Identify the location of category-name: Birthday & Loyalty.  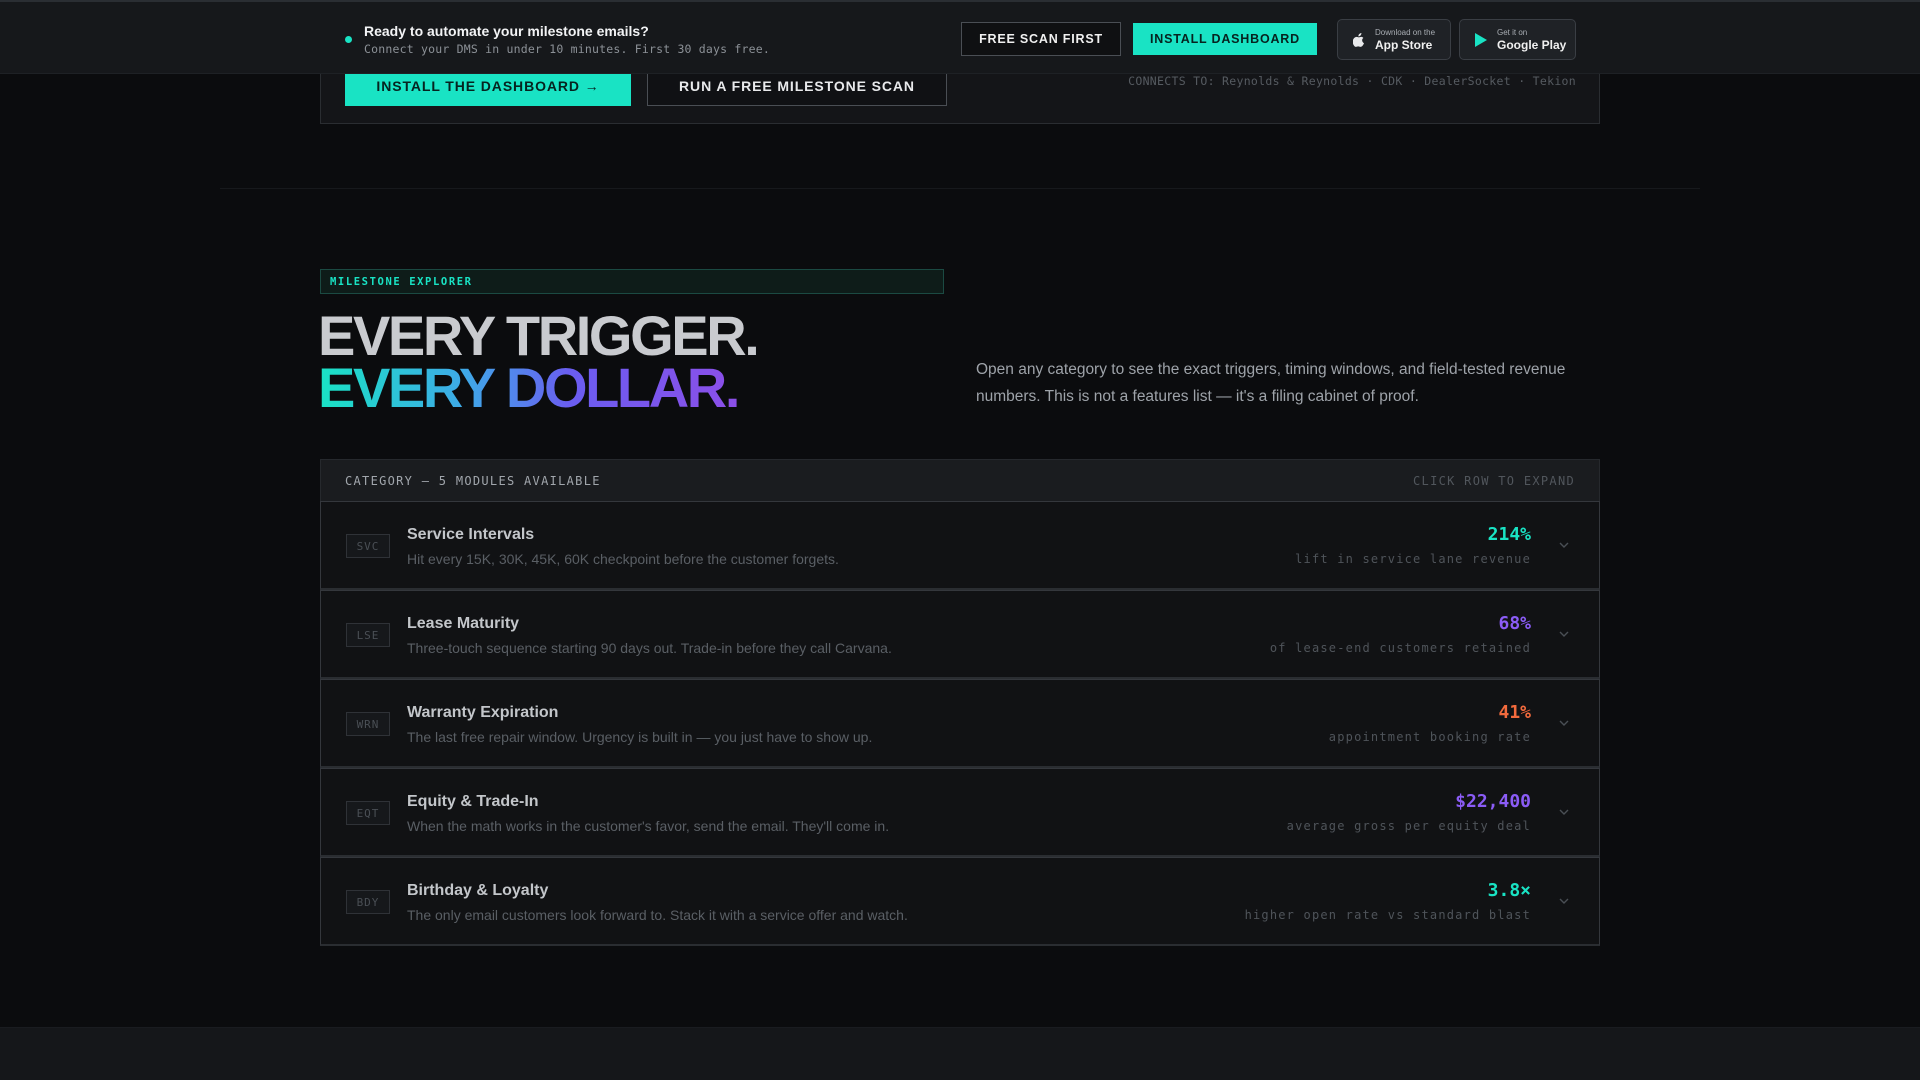
(478, 890).